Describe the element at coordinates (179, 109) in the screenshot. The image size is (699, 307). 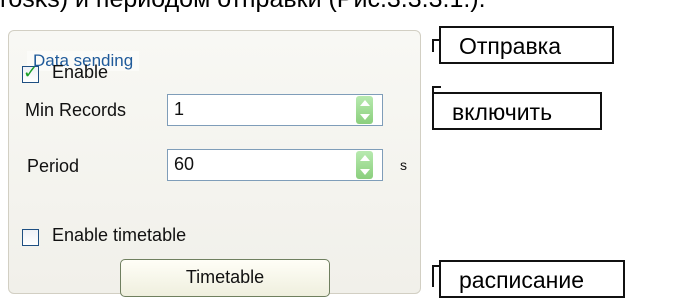
I see `min-records-value: 1` at that location.